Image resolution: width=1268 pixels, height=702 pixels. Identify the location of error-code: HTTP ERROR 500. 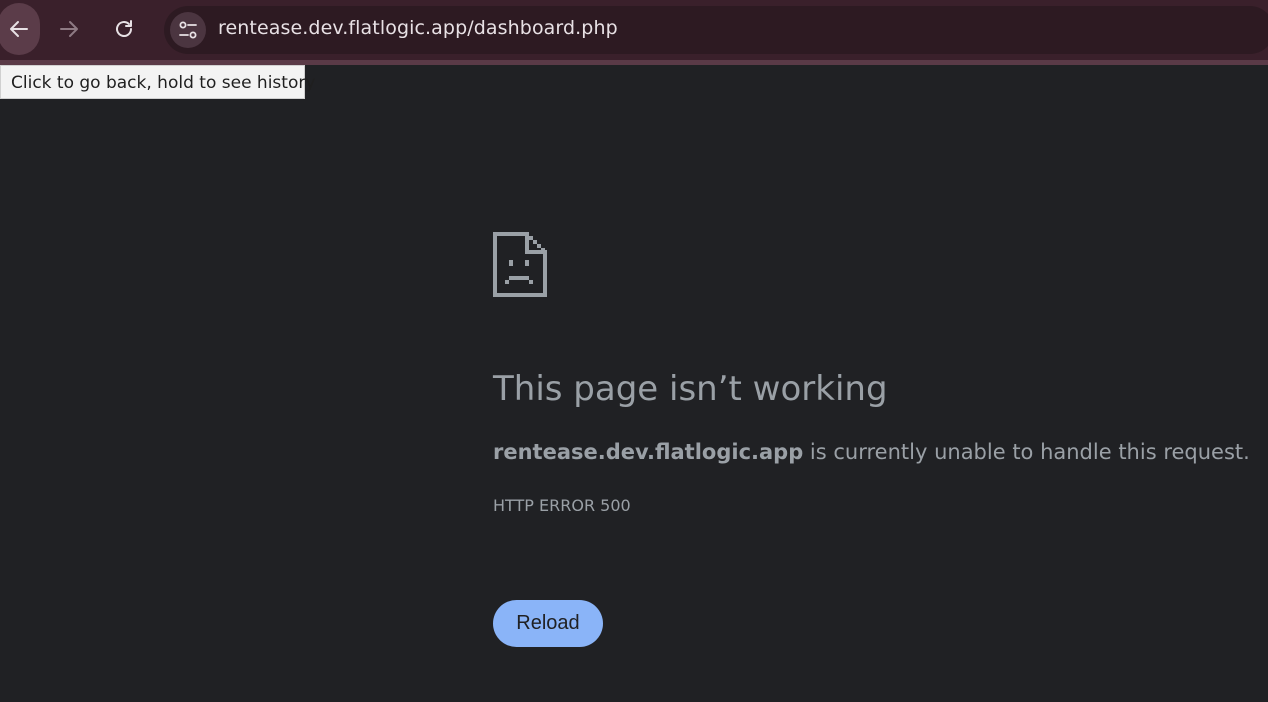
(562, 505).